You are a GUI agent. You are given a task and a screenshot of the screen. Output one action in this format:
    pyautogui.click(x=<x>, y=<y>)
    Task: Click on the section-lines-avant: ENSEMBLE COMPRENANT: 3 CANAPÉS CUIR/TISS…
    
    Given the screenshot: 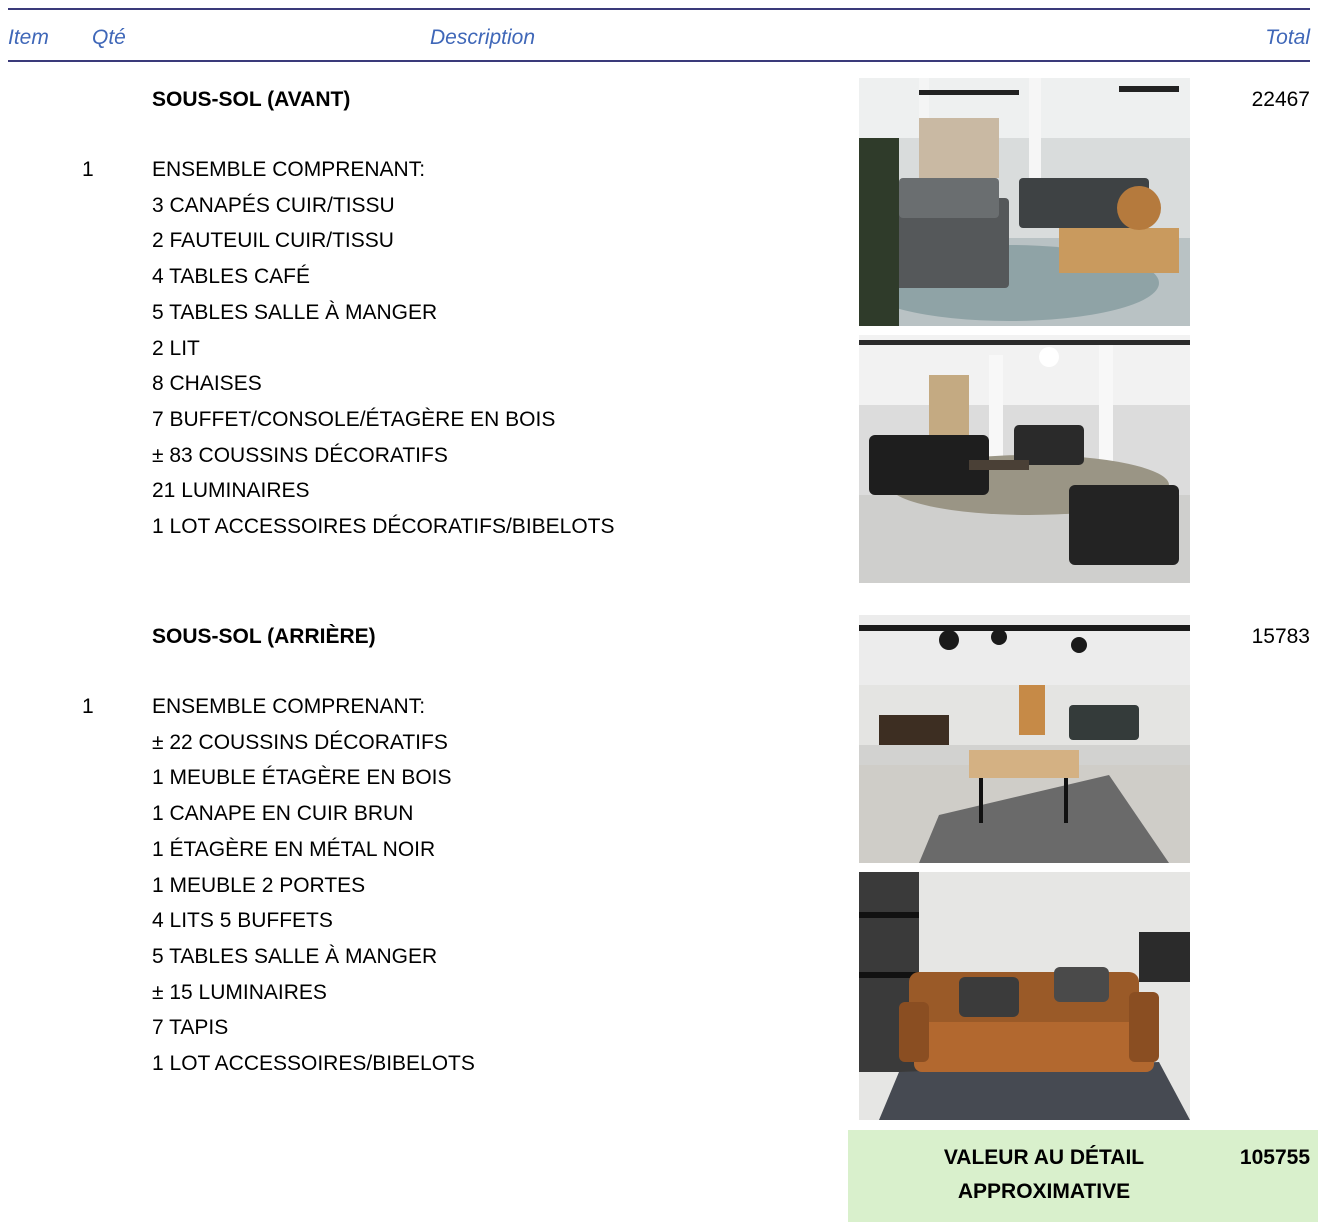 What is the action you would take?
    pyautogui.click(x=383, y=348)
    